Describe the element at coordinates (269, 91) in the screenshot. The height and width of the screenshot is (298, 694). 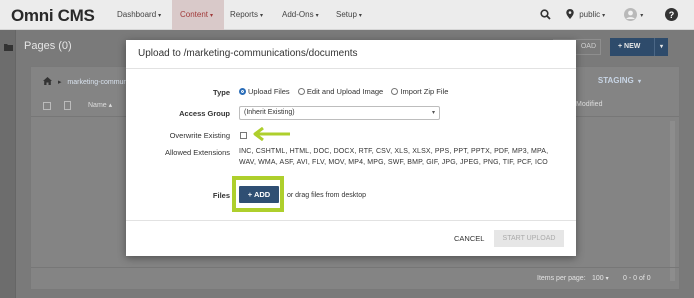
I see `radio-upload-files-label: Upload Files` at that location.